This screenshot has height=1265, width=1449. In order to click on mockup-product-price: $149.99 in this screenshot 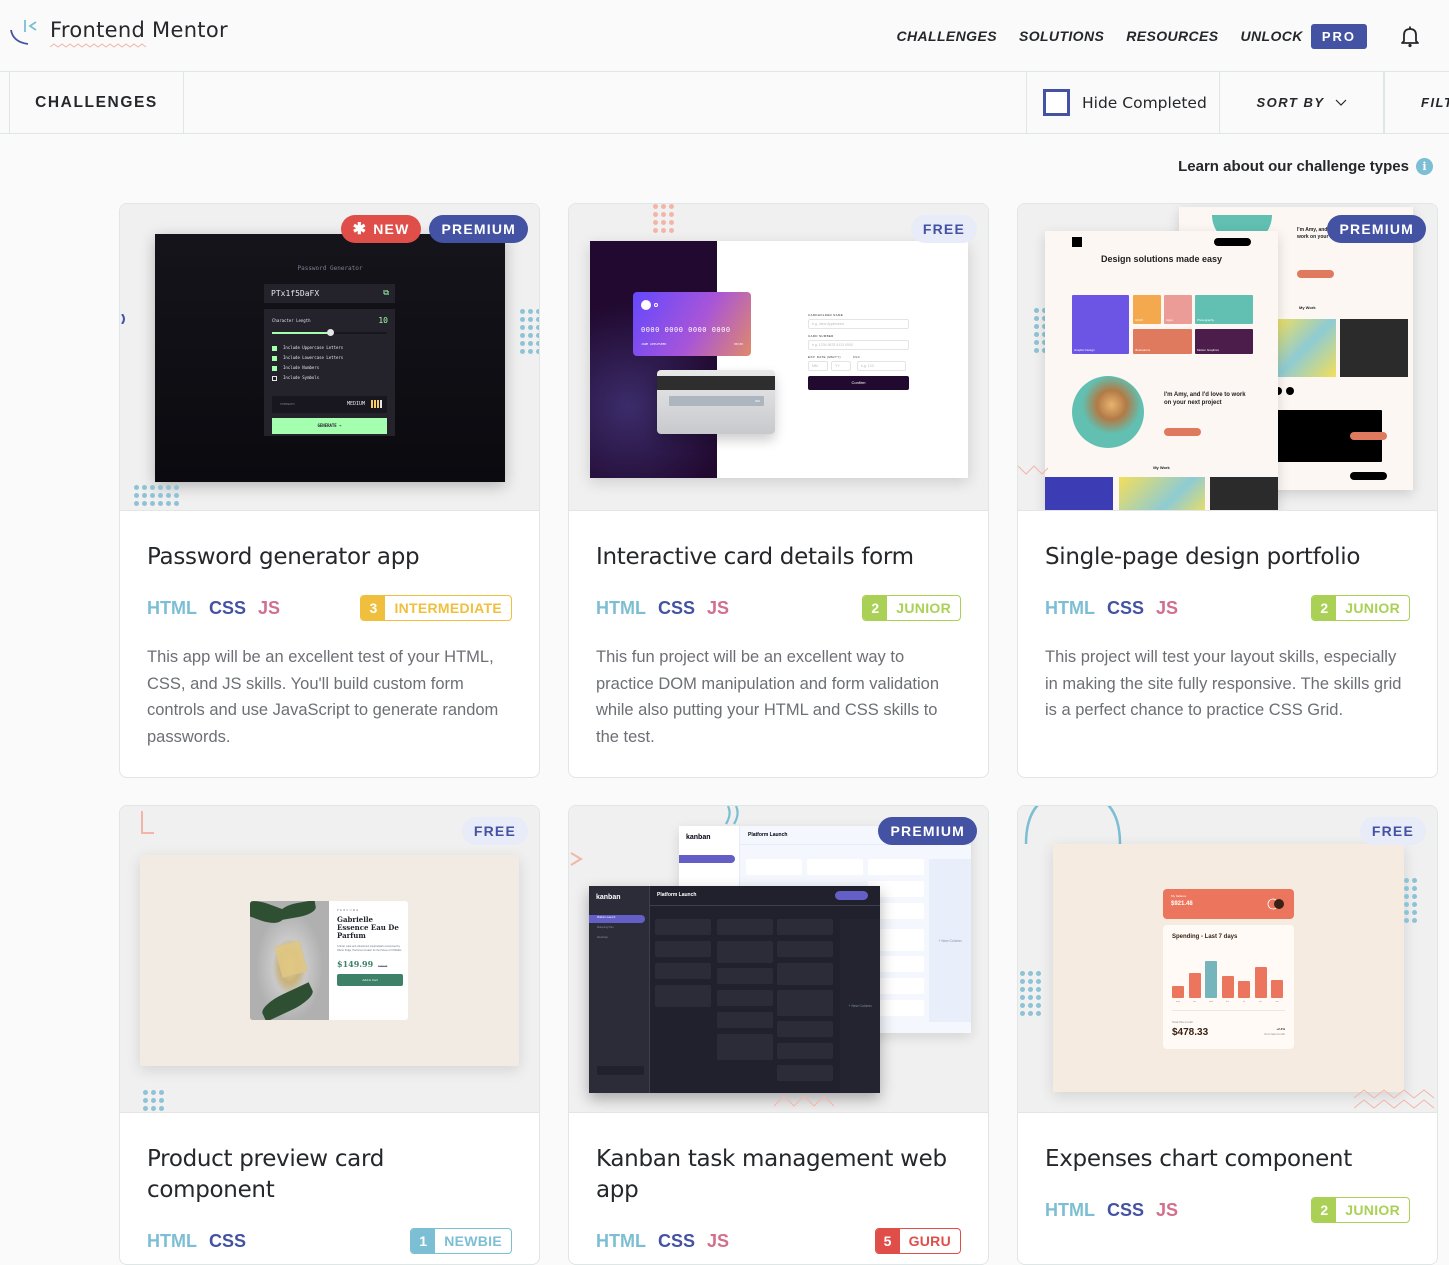, I will do `click(355, 964)`.